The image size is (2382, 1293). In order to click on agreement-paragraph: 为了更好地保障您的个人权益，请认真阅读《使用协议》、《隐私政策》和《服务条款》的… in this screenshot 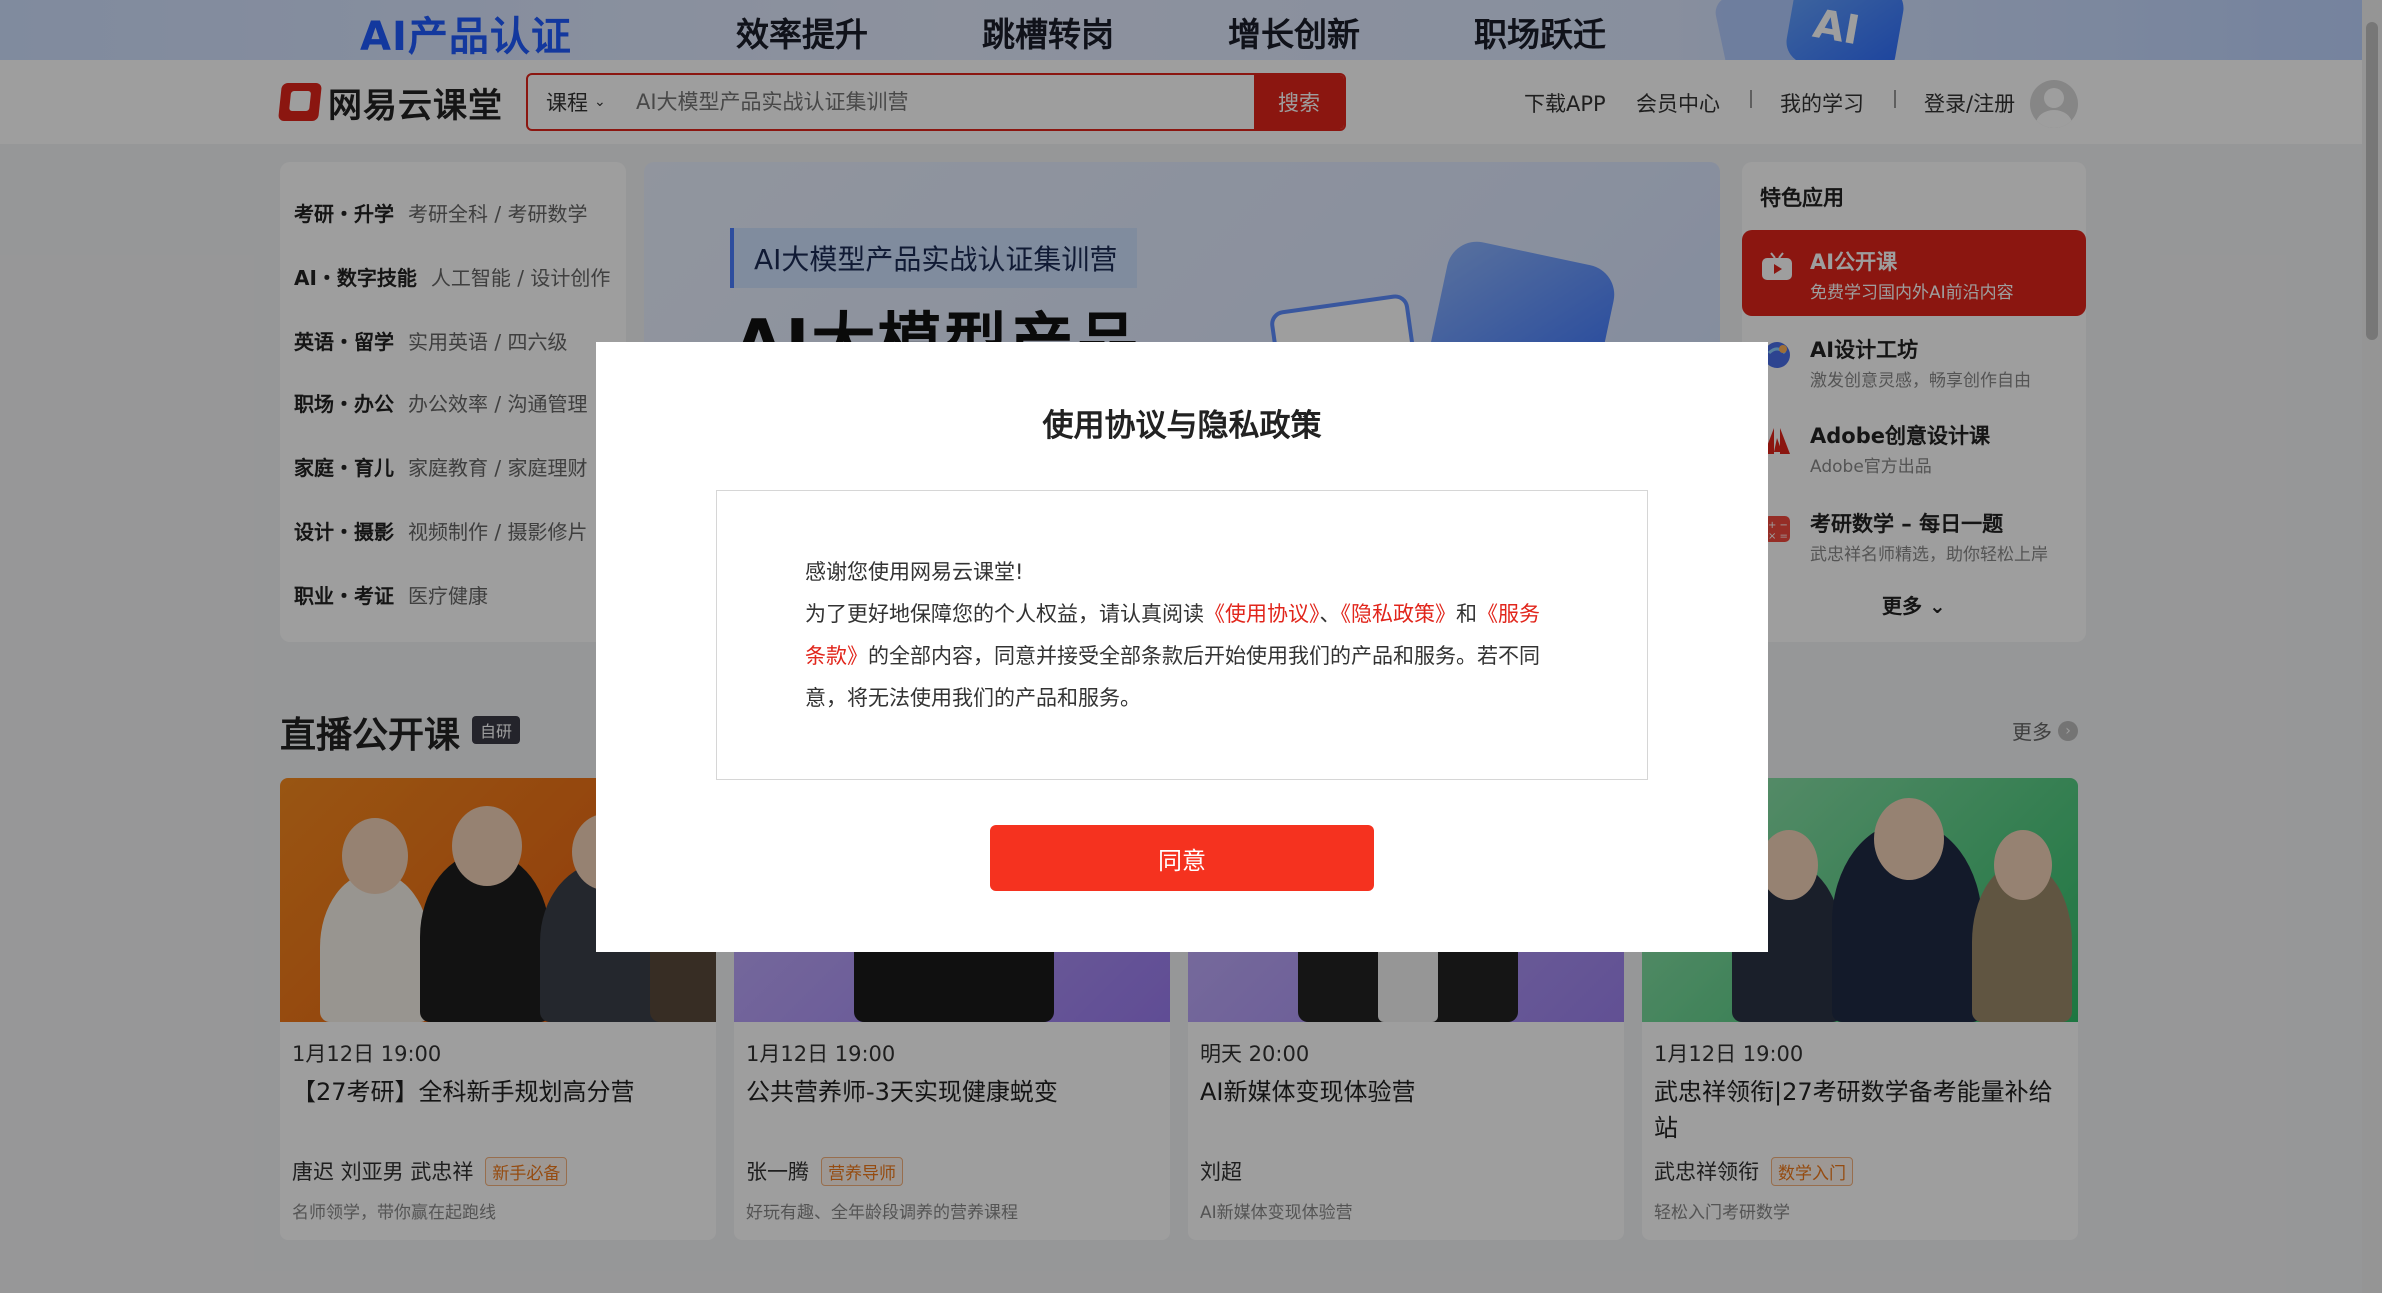, I will do `click(1172, 656)`.